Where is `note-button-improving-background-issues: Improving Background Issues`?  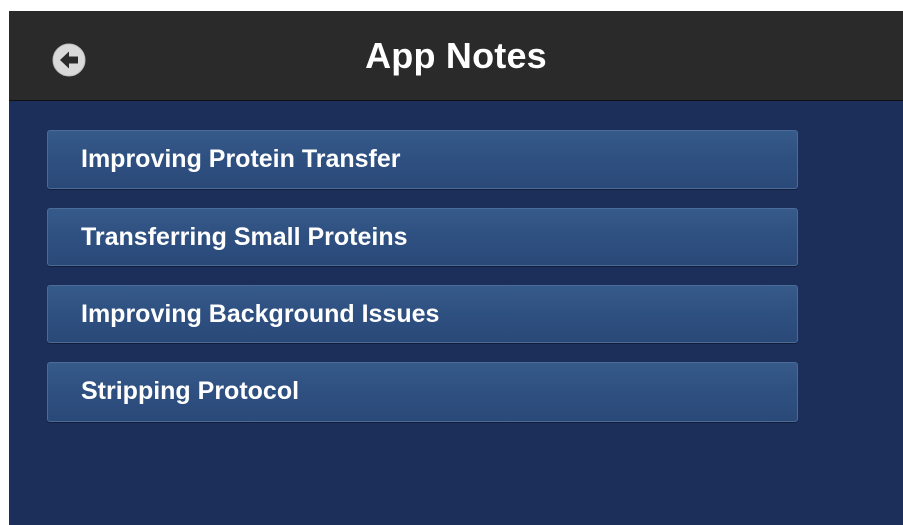 note-button-improving-background-issues: Improving Background Issues is located at coordinates (422, 314).